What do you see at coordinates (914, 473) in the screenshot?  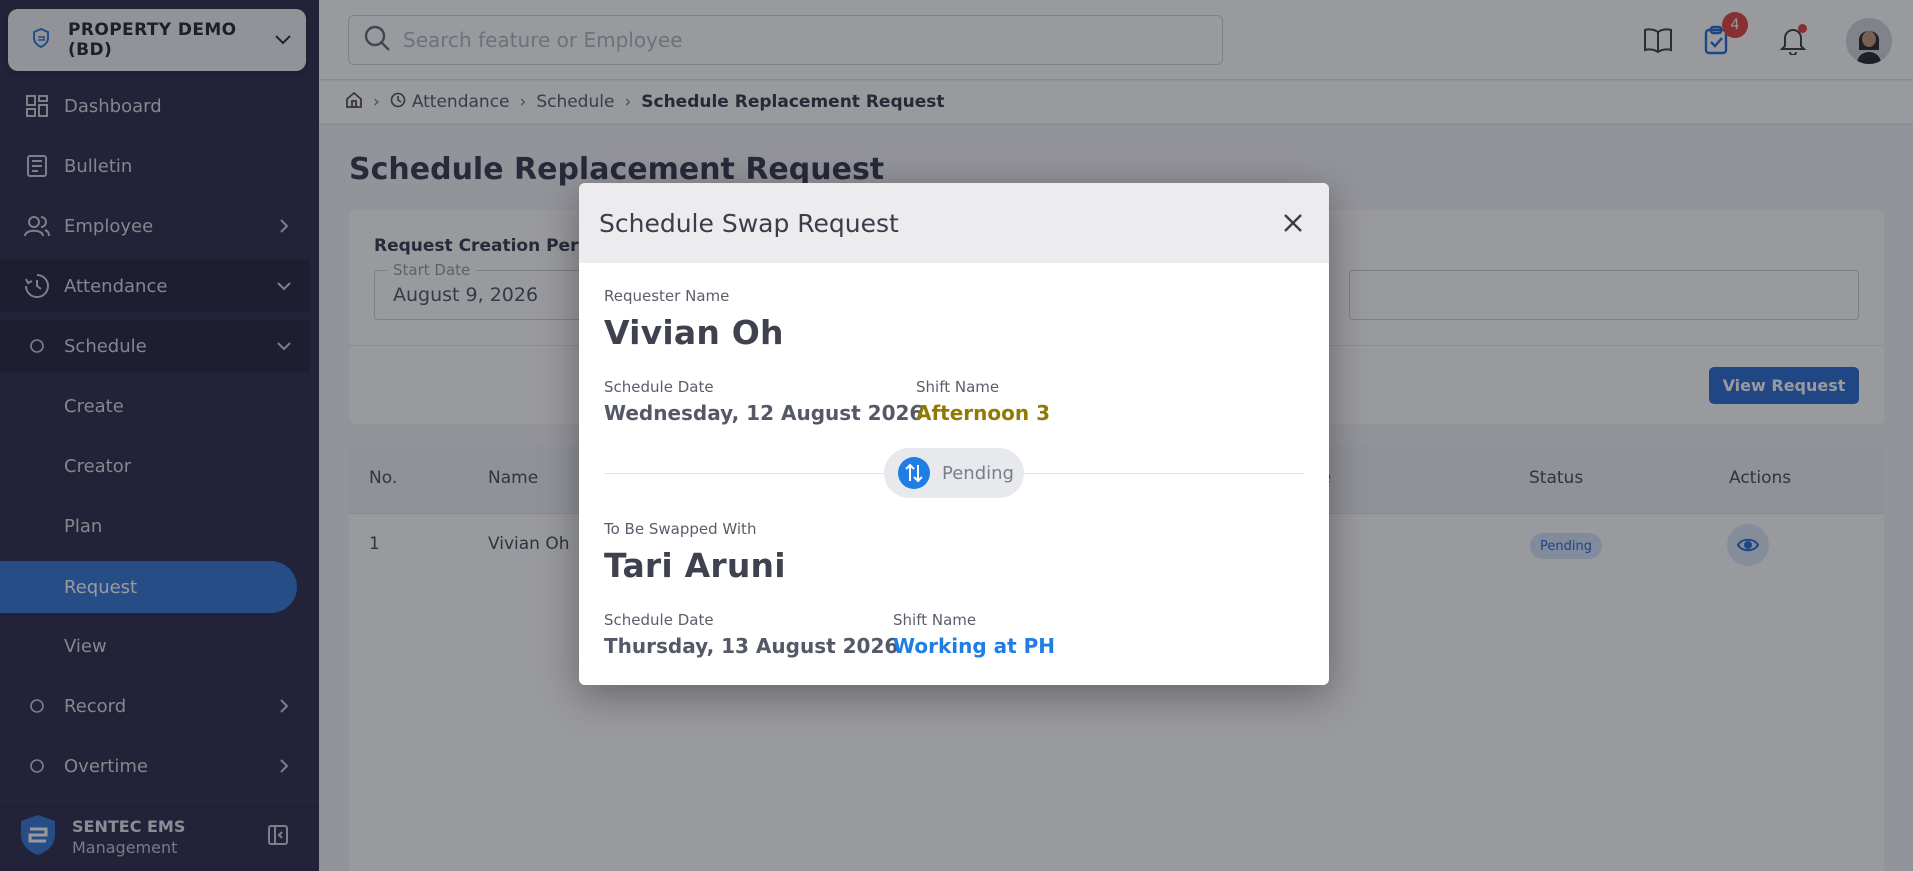 I see `swap-icon` at bounding box center [914, 473].